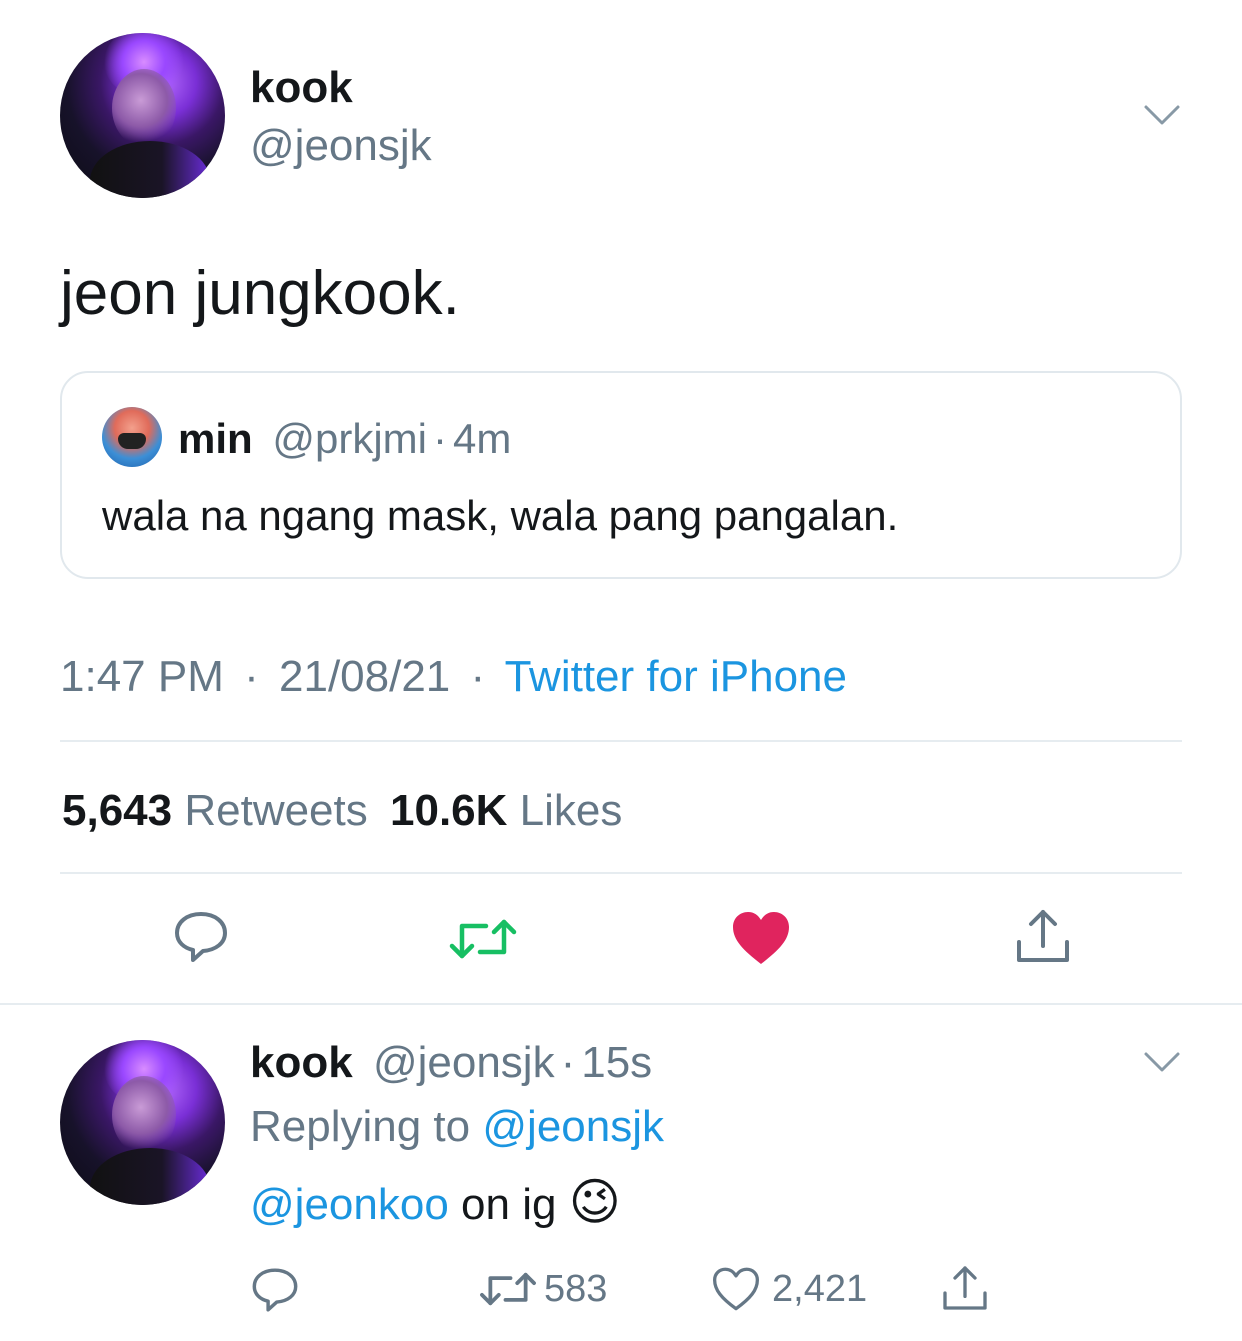  What do you see at coordinates (594, 1202) in the screenshot?
I see `wink-emoji: 😉` at bounding box center [594, 1202].